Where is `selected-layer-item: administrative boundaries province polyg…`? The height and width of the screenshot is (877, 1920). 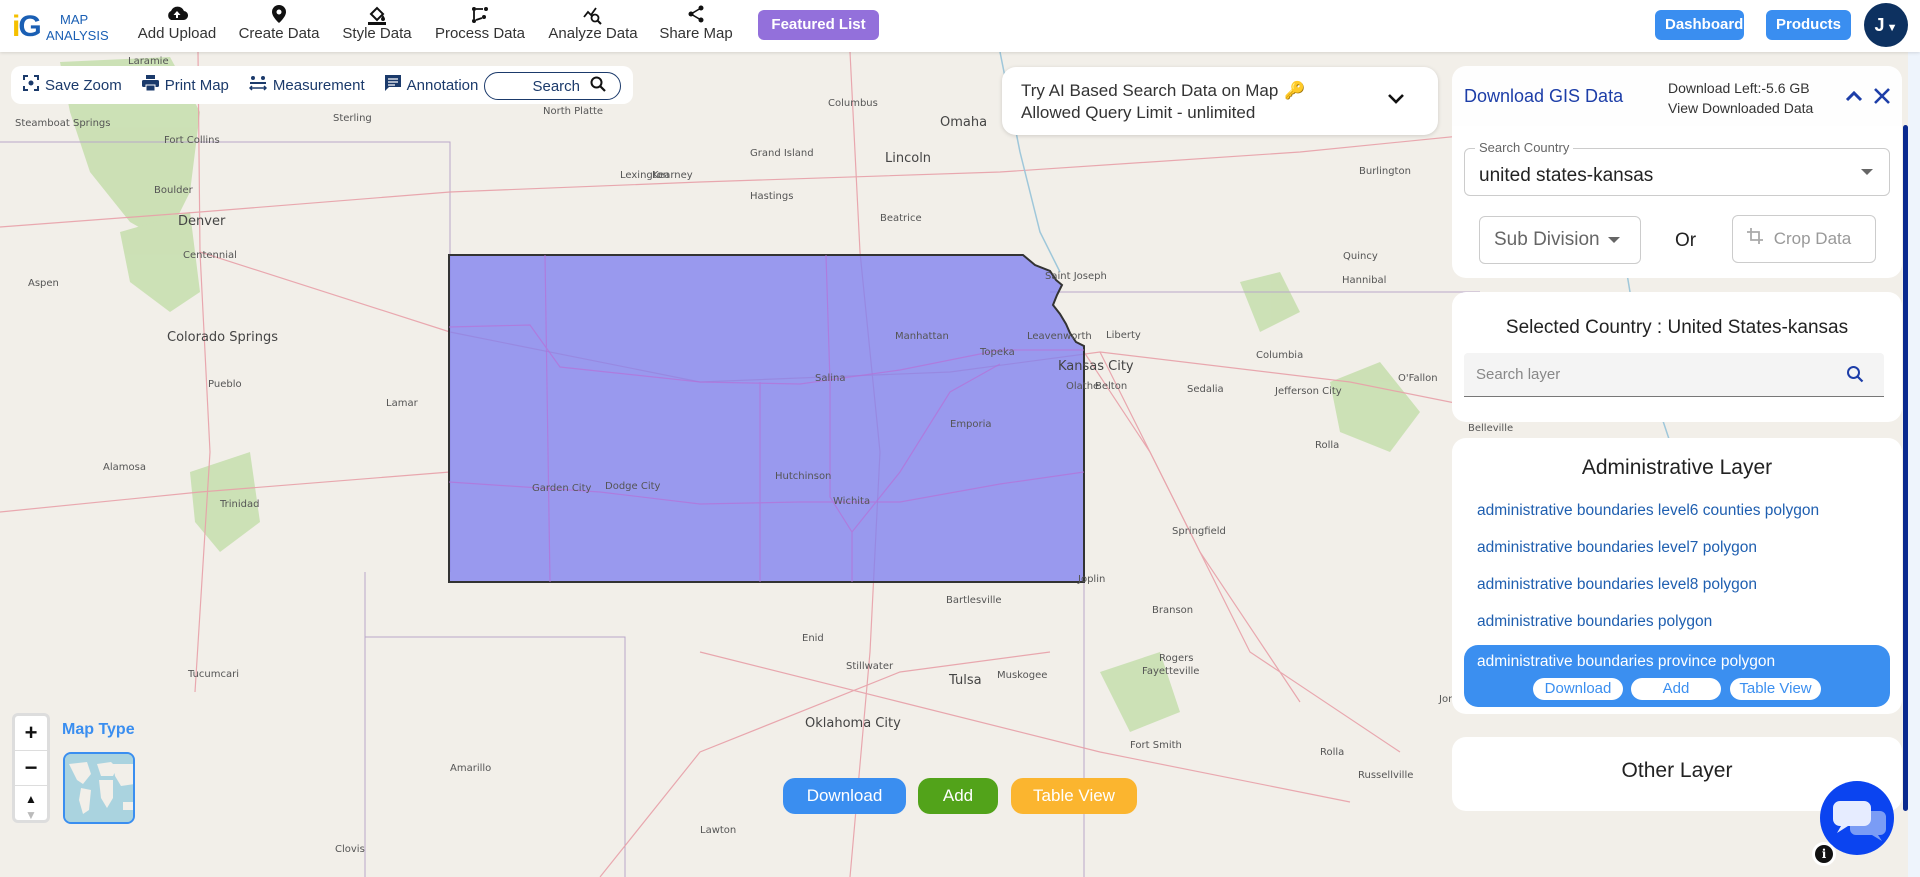 selected-layer-item: administrative boundaries province polyg… is located at coordinates (1677, 676).